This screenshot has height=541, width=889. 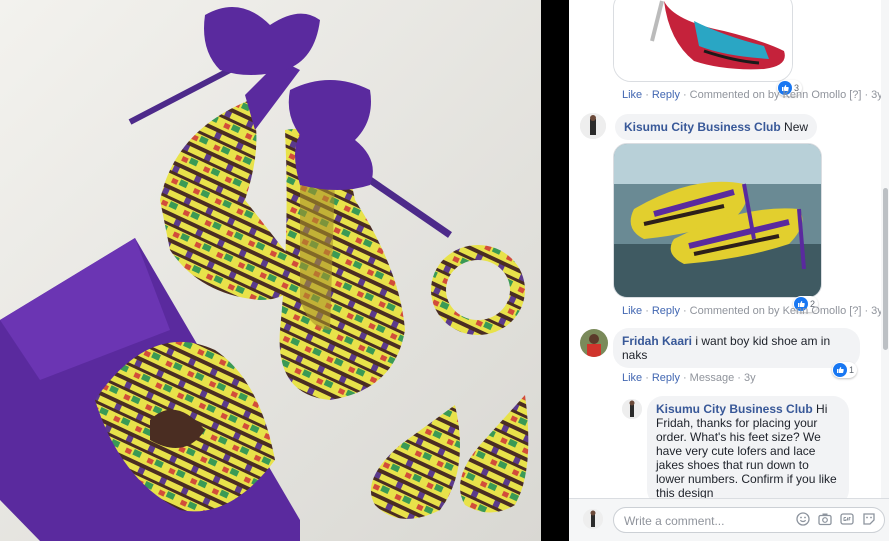 I want to click on comment-actions: Like · Reply · Message · 3y, so click(x=689, y=378).